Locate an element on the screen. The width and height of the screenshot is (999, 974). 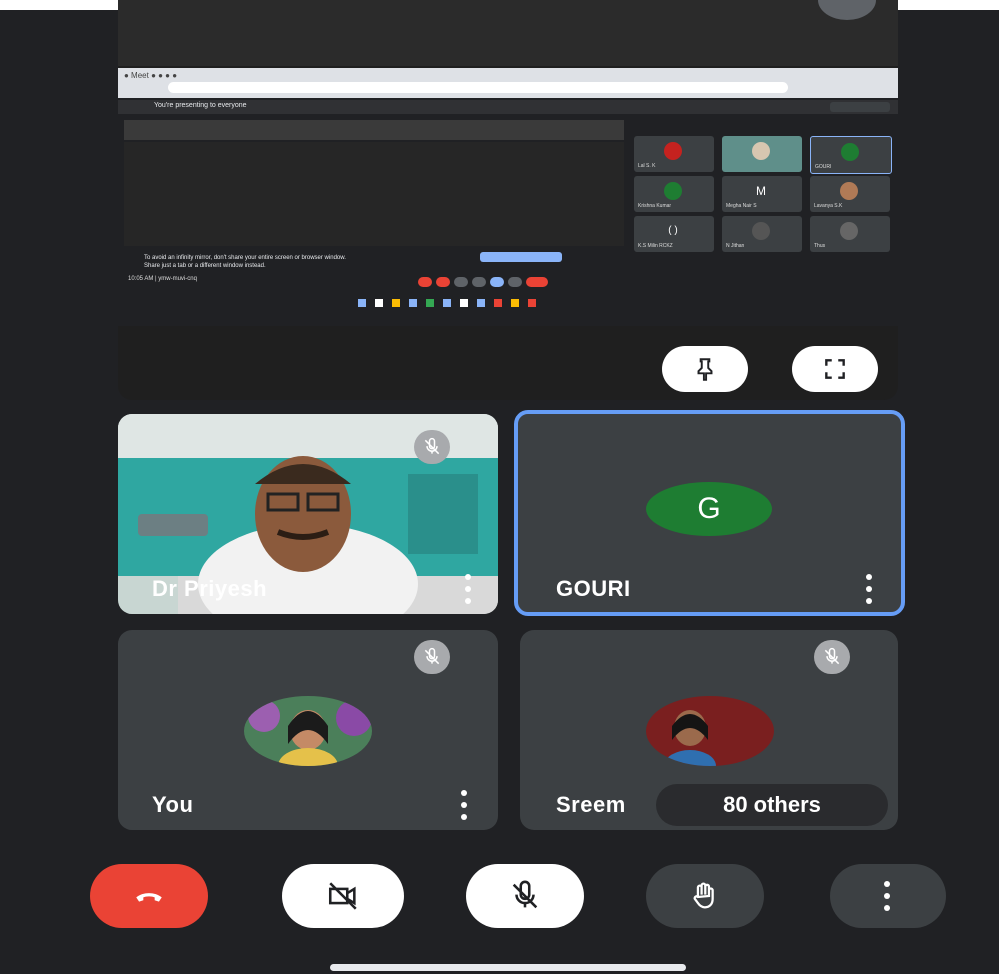
participant-name: You is located at coordinates (173, 804).